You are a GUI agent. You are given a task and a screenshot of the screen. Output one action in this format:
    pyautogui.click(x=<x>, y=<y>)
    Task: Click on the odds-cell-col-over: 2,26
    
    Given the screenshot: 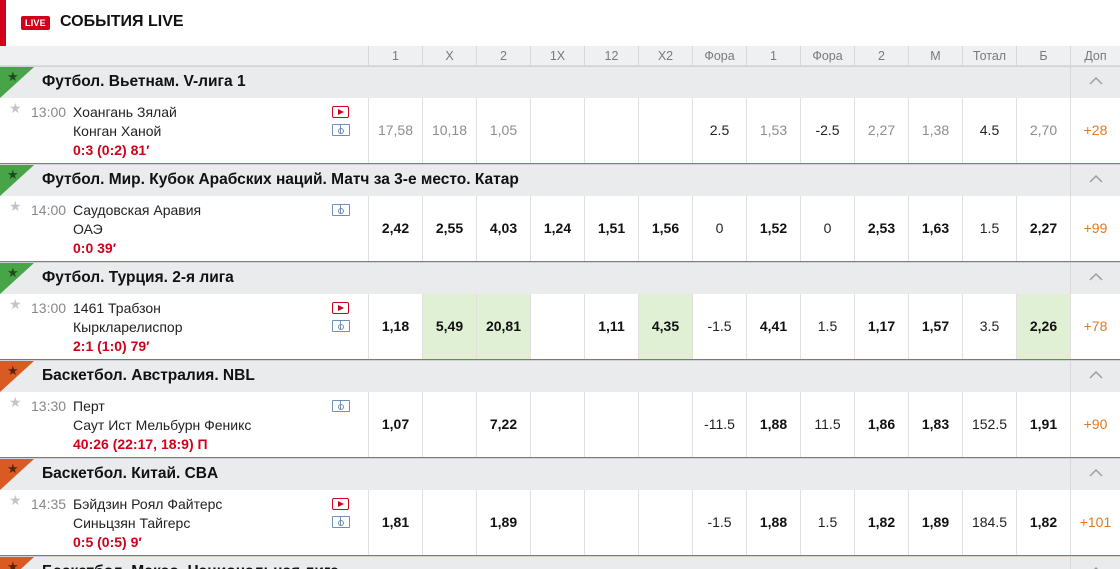 What is the action you would take?
    pyautogui.click(x=1043, y=326)
    